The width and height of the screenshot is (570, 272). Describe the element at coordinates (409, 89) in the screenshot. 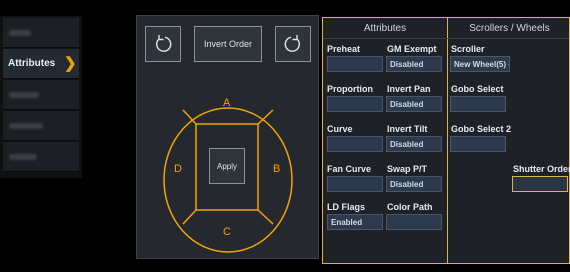

I see `invert-pan-label: Invert Pan` at that location.